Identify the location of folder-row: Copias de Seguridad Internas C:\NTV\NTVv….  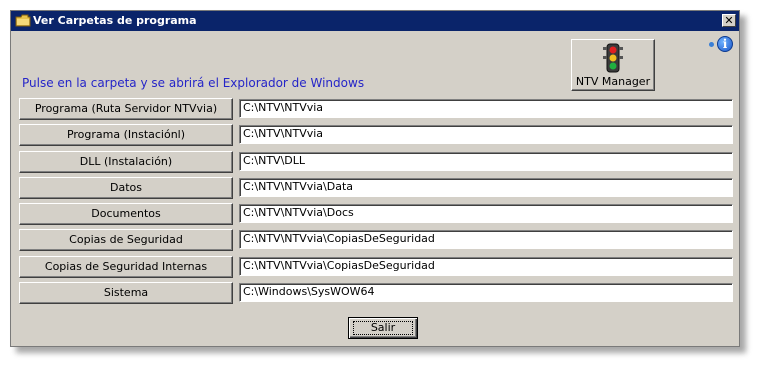
(376, 267).